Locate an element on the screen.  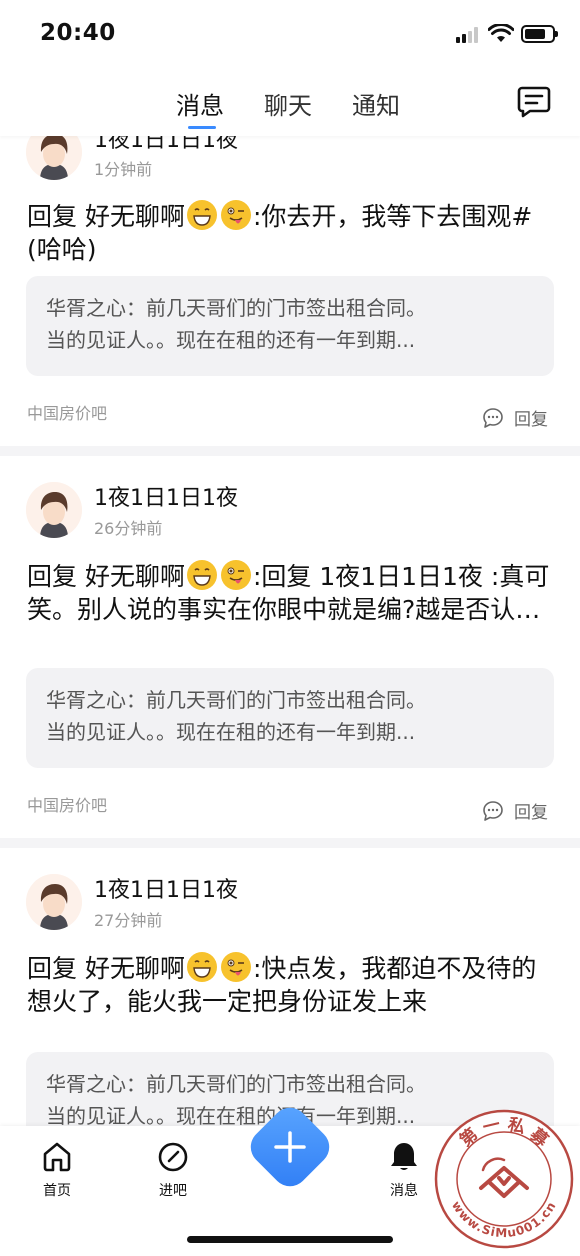
nav-enter-forum-label: 进吧 is located at coordinates (173, 1191).